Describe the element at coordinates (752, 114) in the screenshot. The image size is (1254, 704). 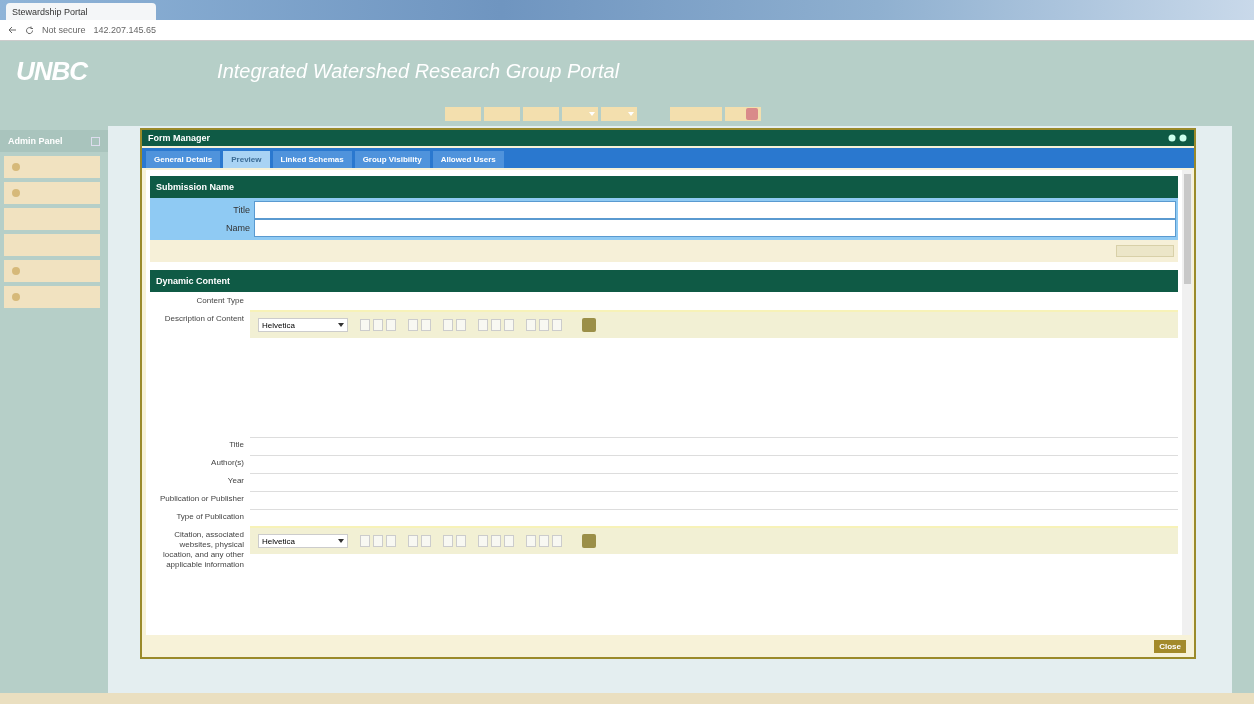
I see `badge-icon` at that location.